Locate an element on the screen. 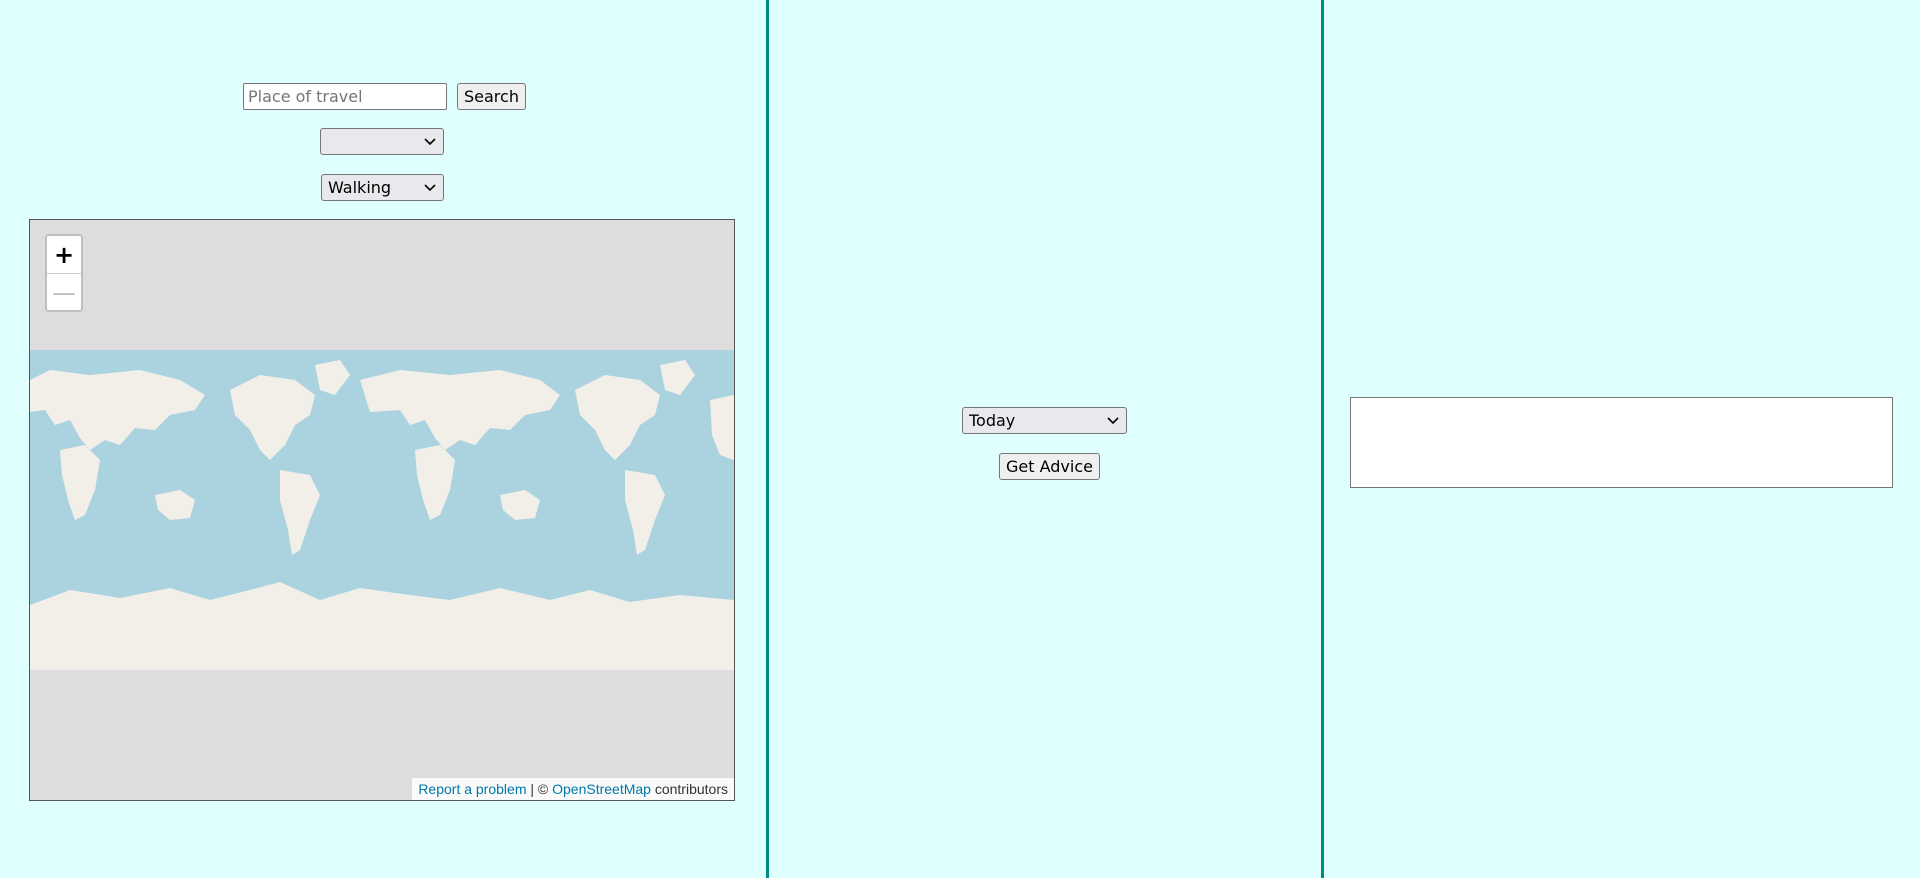  zoom-in-button: + is located at coordinates (64, 254).